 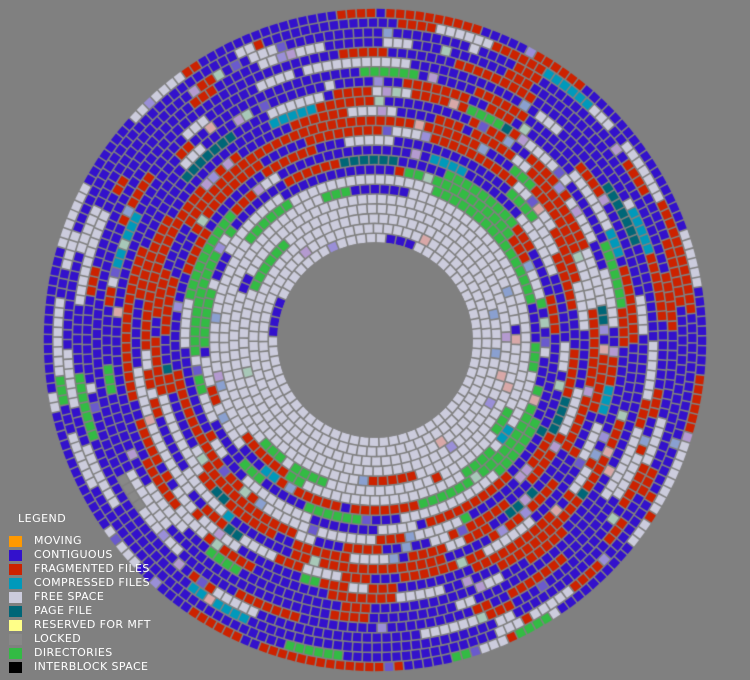 I want to click on legend-item-mft: RESERVED FOR MFT, so click(x=90, y=625).